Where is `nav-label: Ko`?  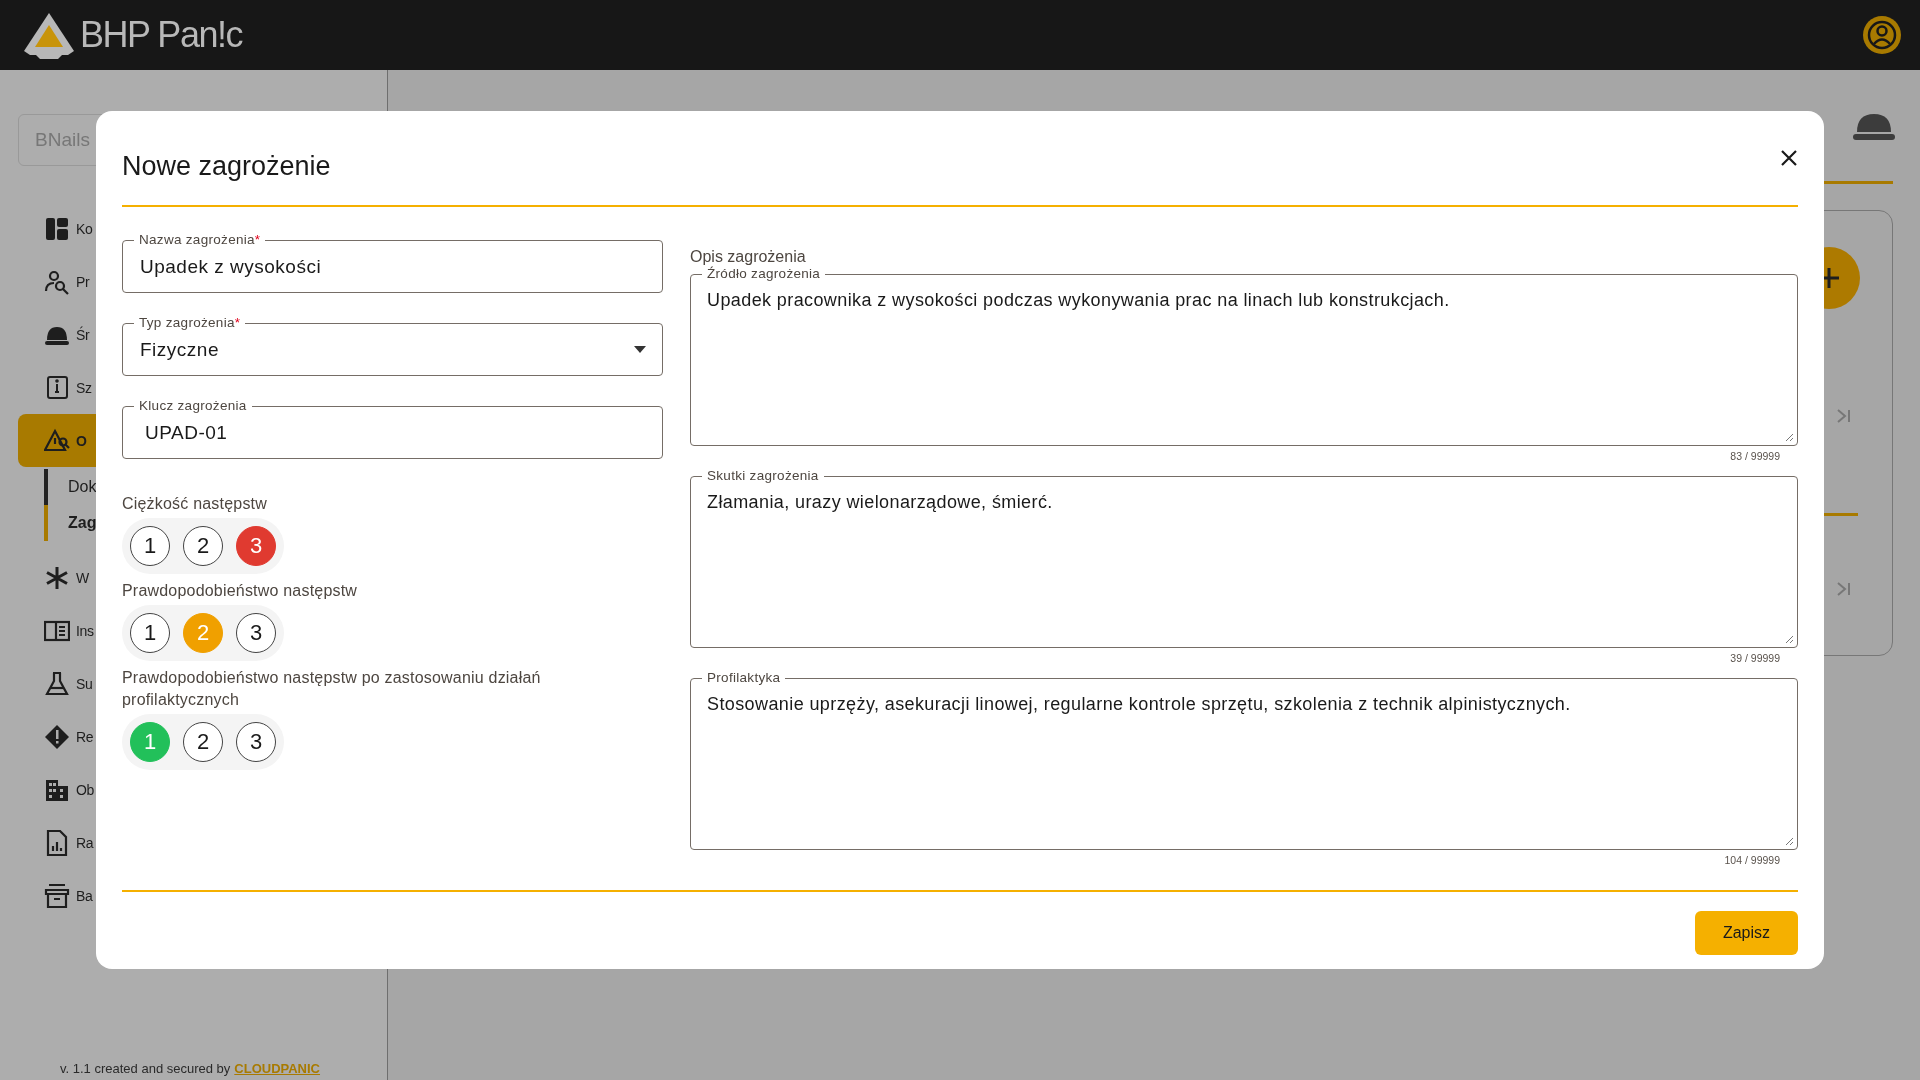
nav-label: Ko is located at coordinates (84, 228).